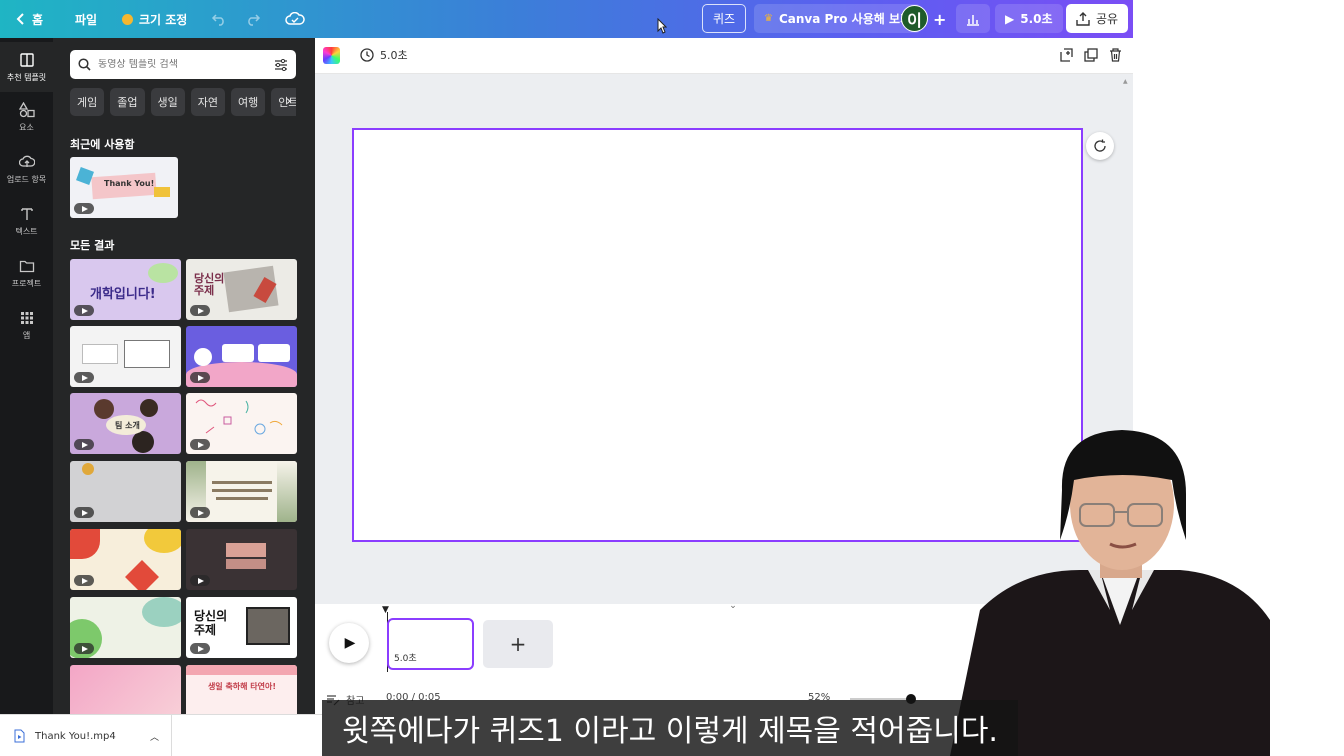 Image resolution: width=1344 pixels, height=756 pixels. What do you see at coordinates (1126, 81) in the screenshot?
I see `scrollbar-up-arrow: ▲` at bounding box center [1126, 81].